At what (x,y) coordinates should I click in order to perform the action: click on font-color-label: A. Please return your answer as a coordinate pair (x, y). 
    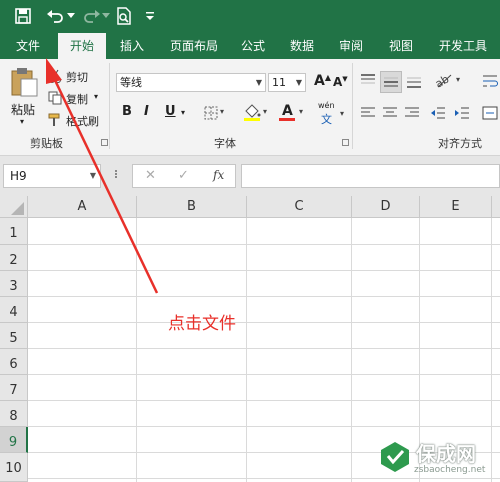
    Looking at the image, I should click on (287, 111).